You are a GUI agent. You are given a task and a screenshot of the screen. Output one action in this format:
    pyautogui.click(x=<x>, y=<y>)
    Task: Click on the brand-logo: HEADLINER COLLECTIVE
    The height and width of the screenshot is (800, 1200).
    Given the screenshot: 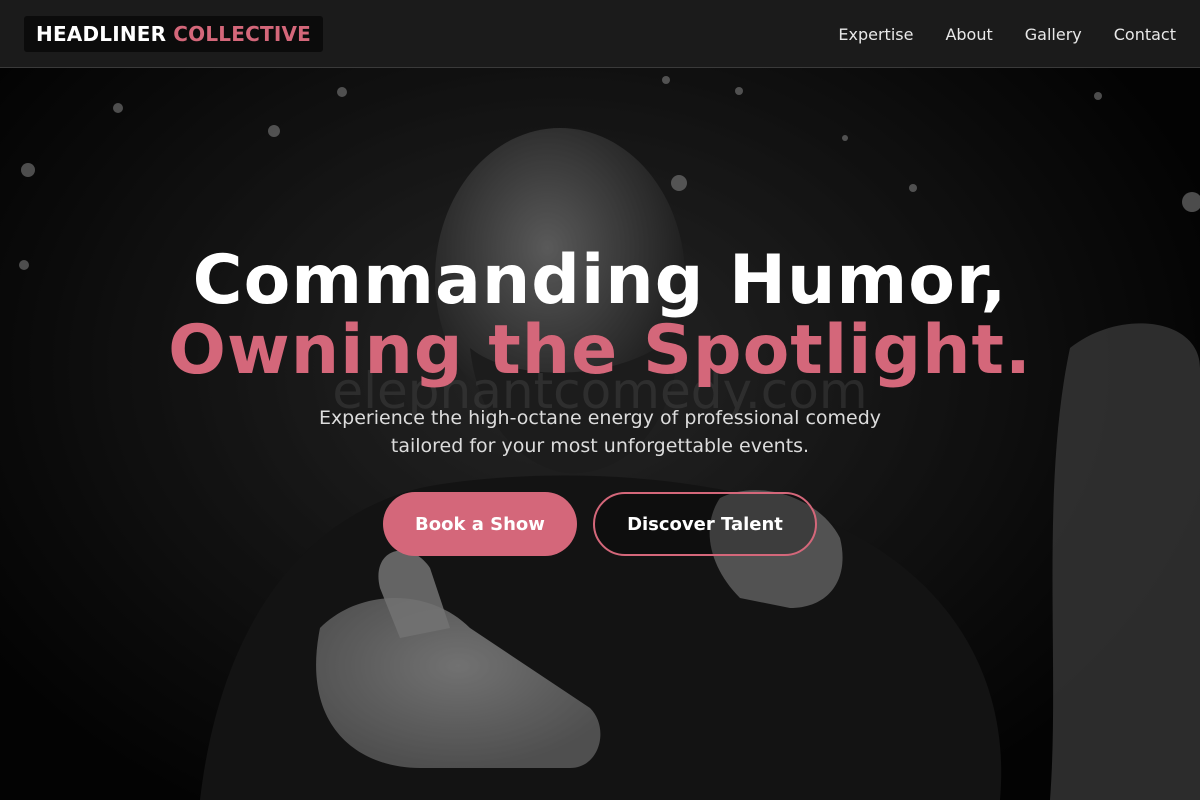 What is the action you would take?
    pyautogui.click(x=174, y=34)
    